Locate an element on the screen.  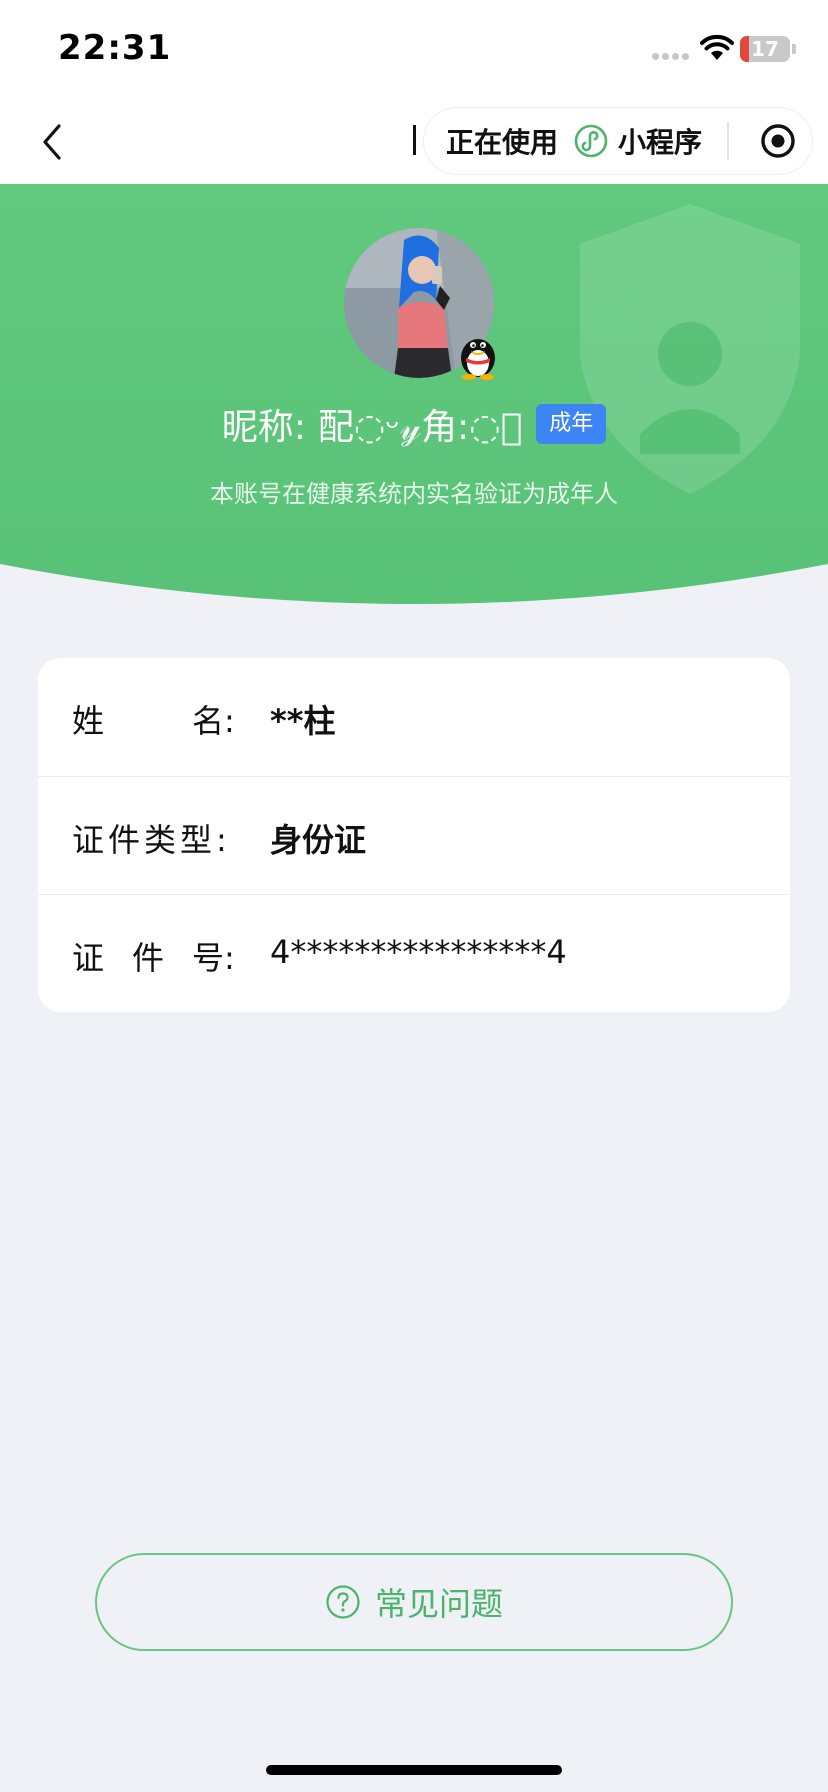
mini-program-icon is located at coordinates (591, 141).